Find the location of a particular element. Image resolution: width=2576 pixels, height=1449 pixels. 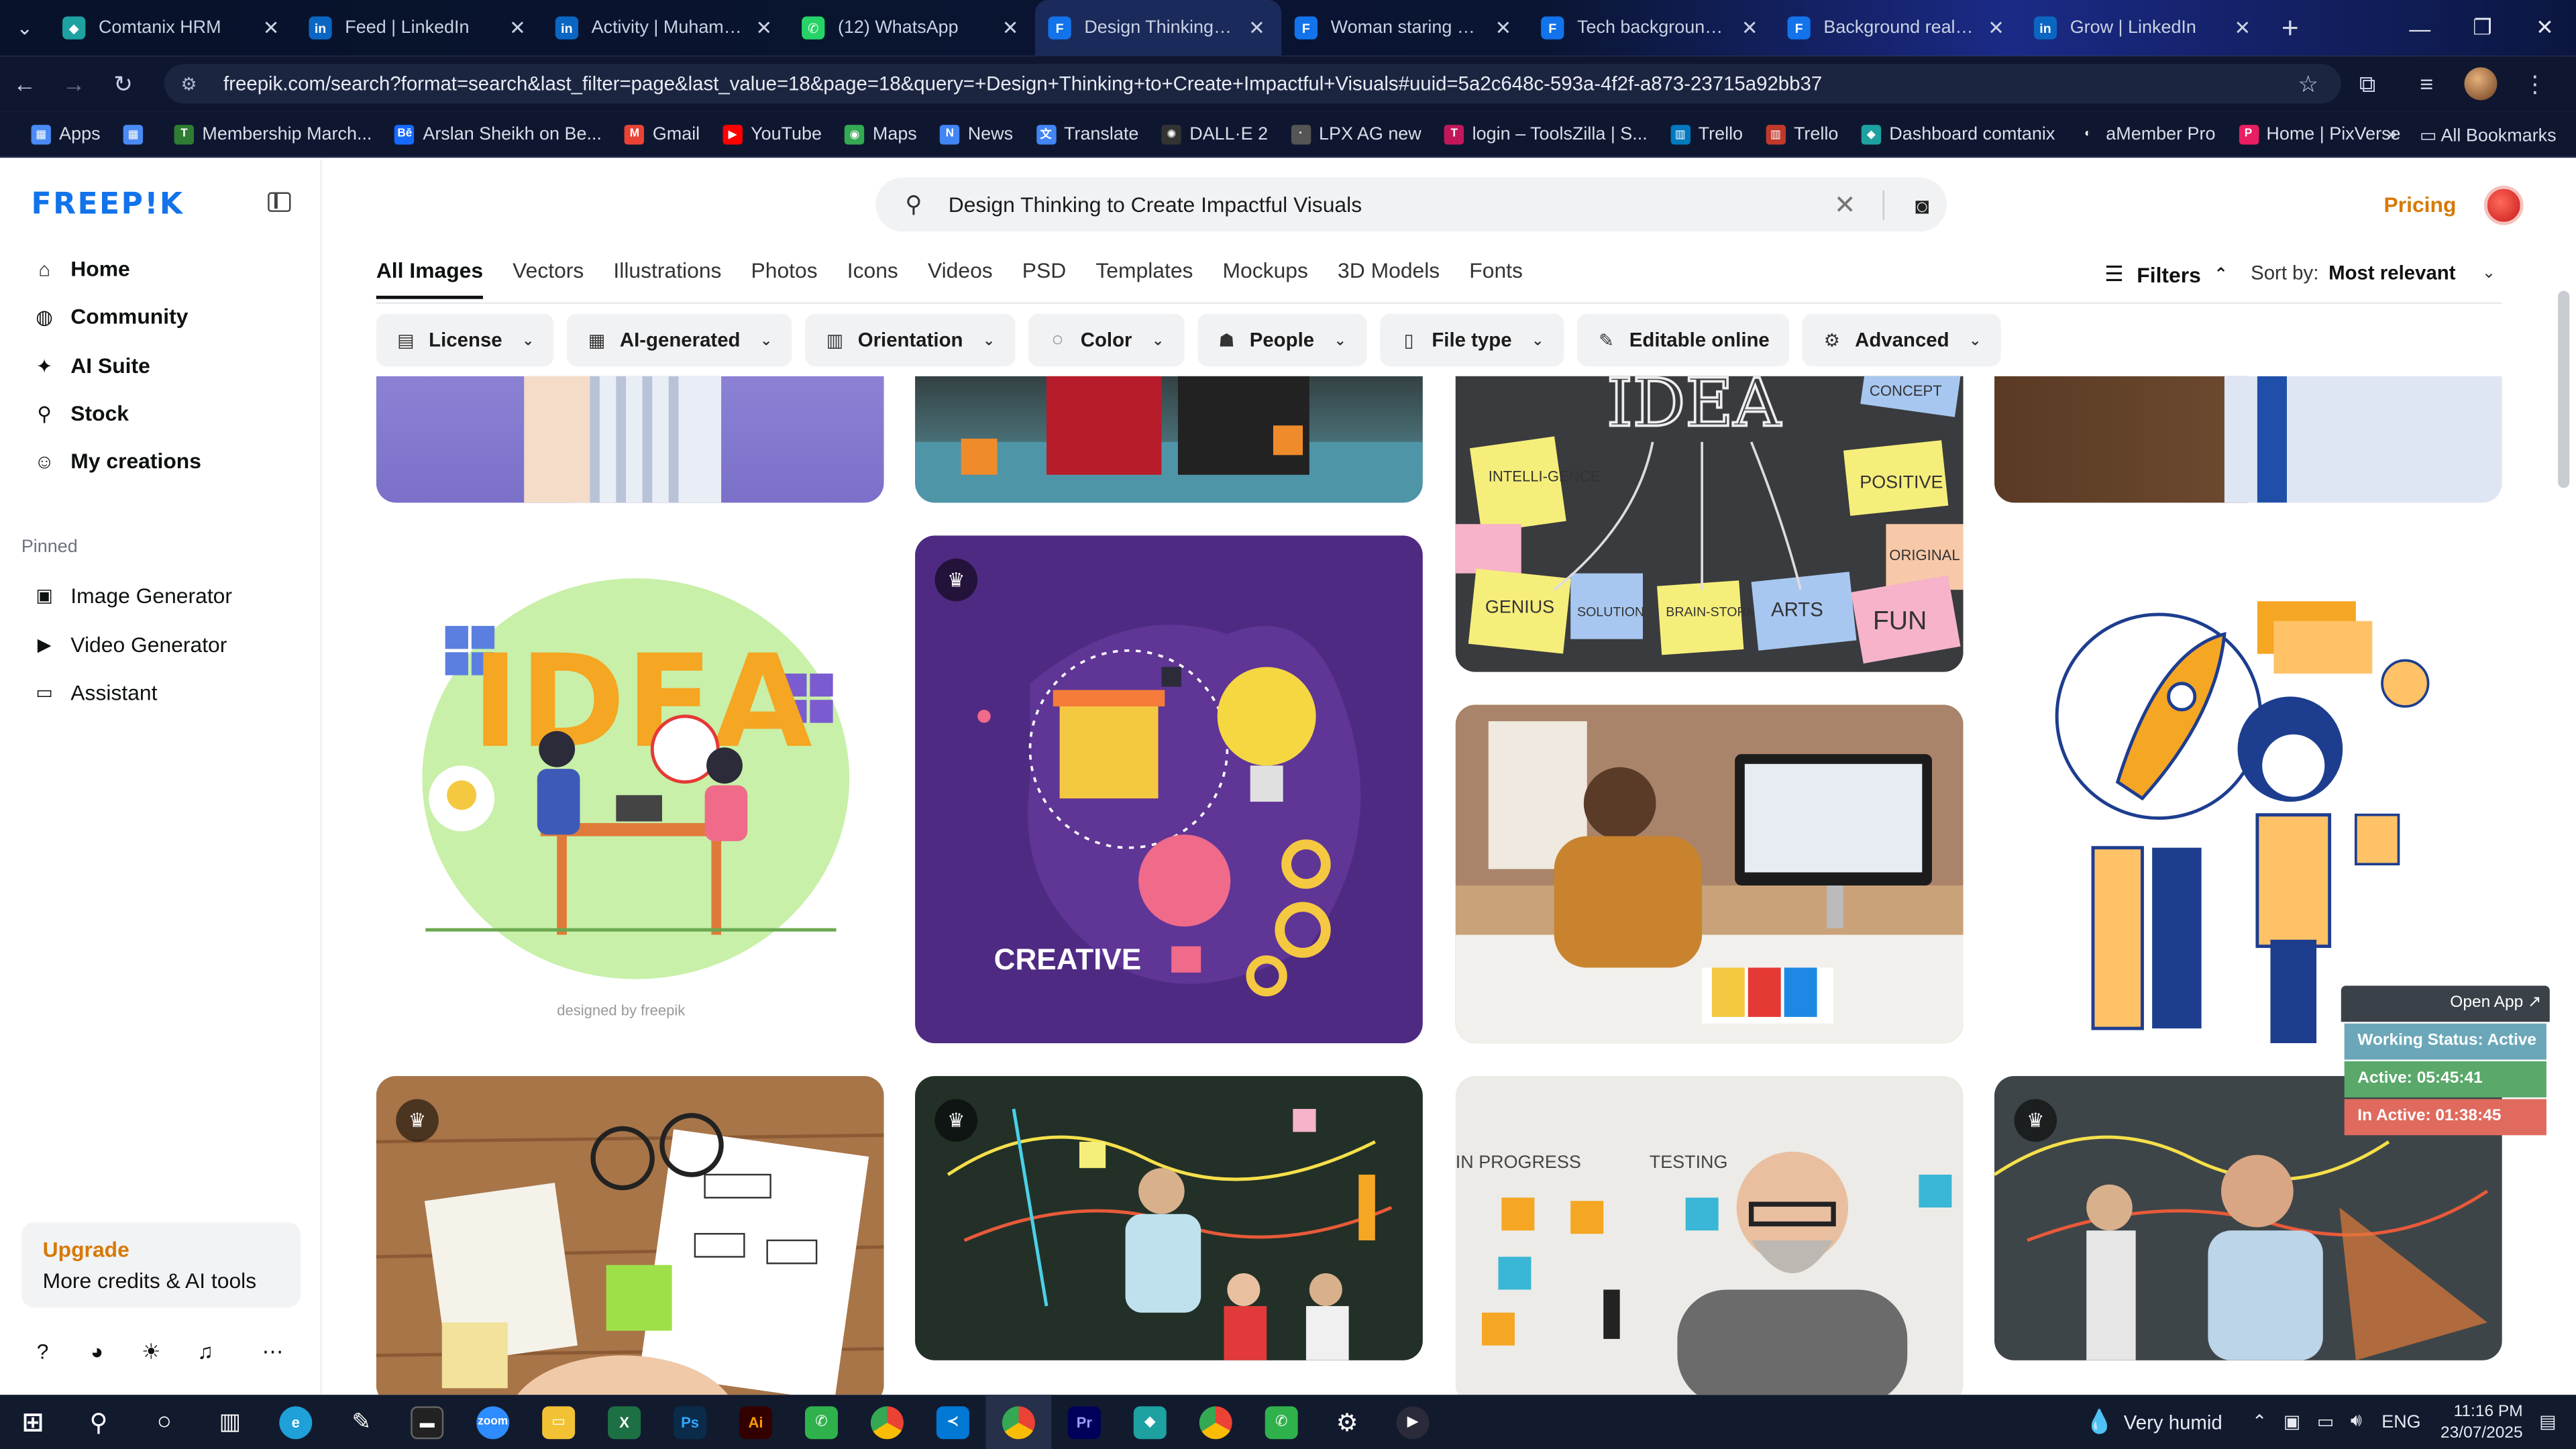

pricing-link: Pricing is located at coordinates (2419, 205).